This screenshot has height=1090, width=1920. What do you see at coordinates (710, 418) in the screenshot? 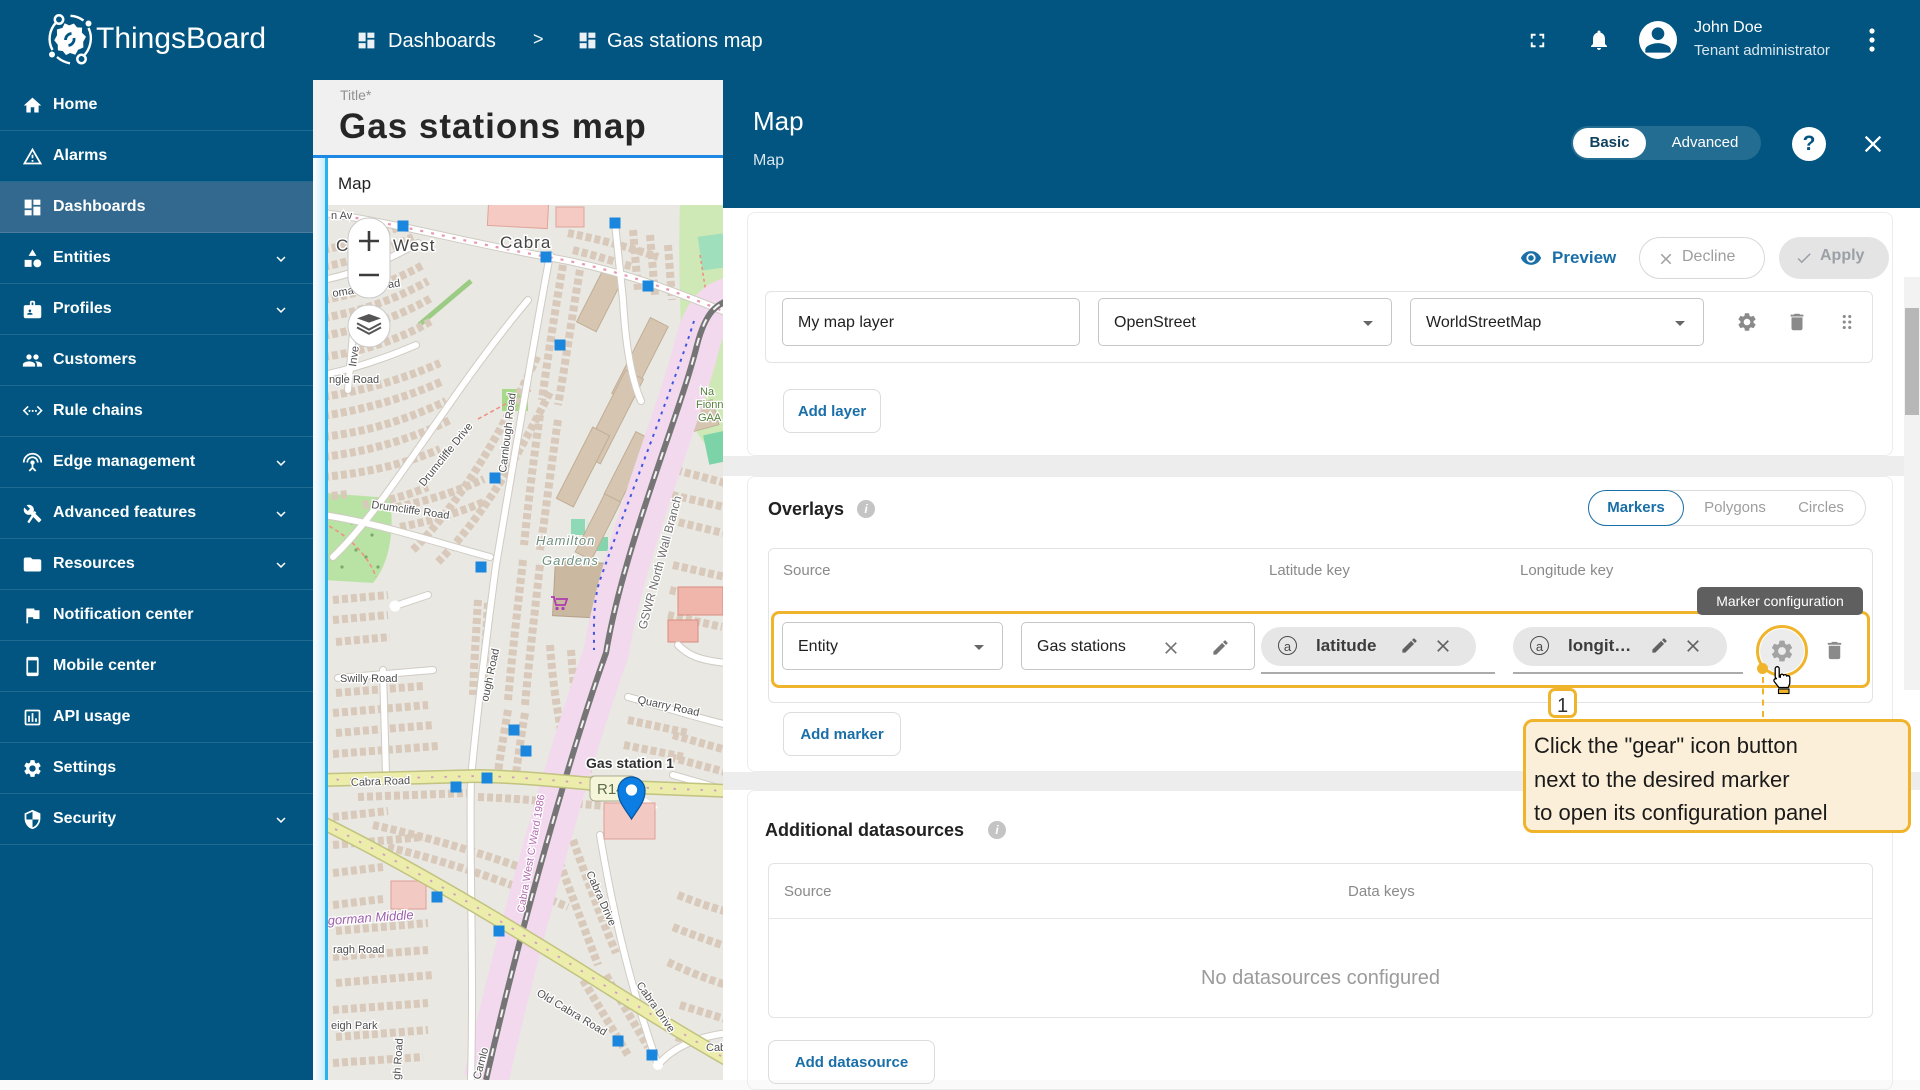
I see `svg-text: GAA` at bounding box center [710, 418].